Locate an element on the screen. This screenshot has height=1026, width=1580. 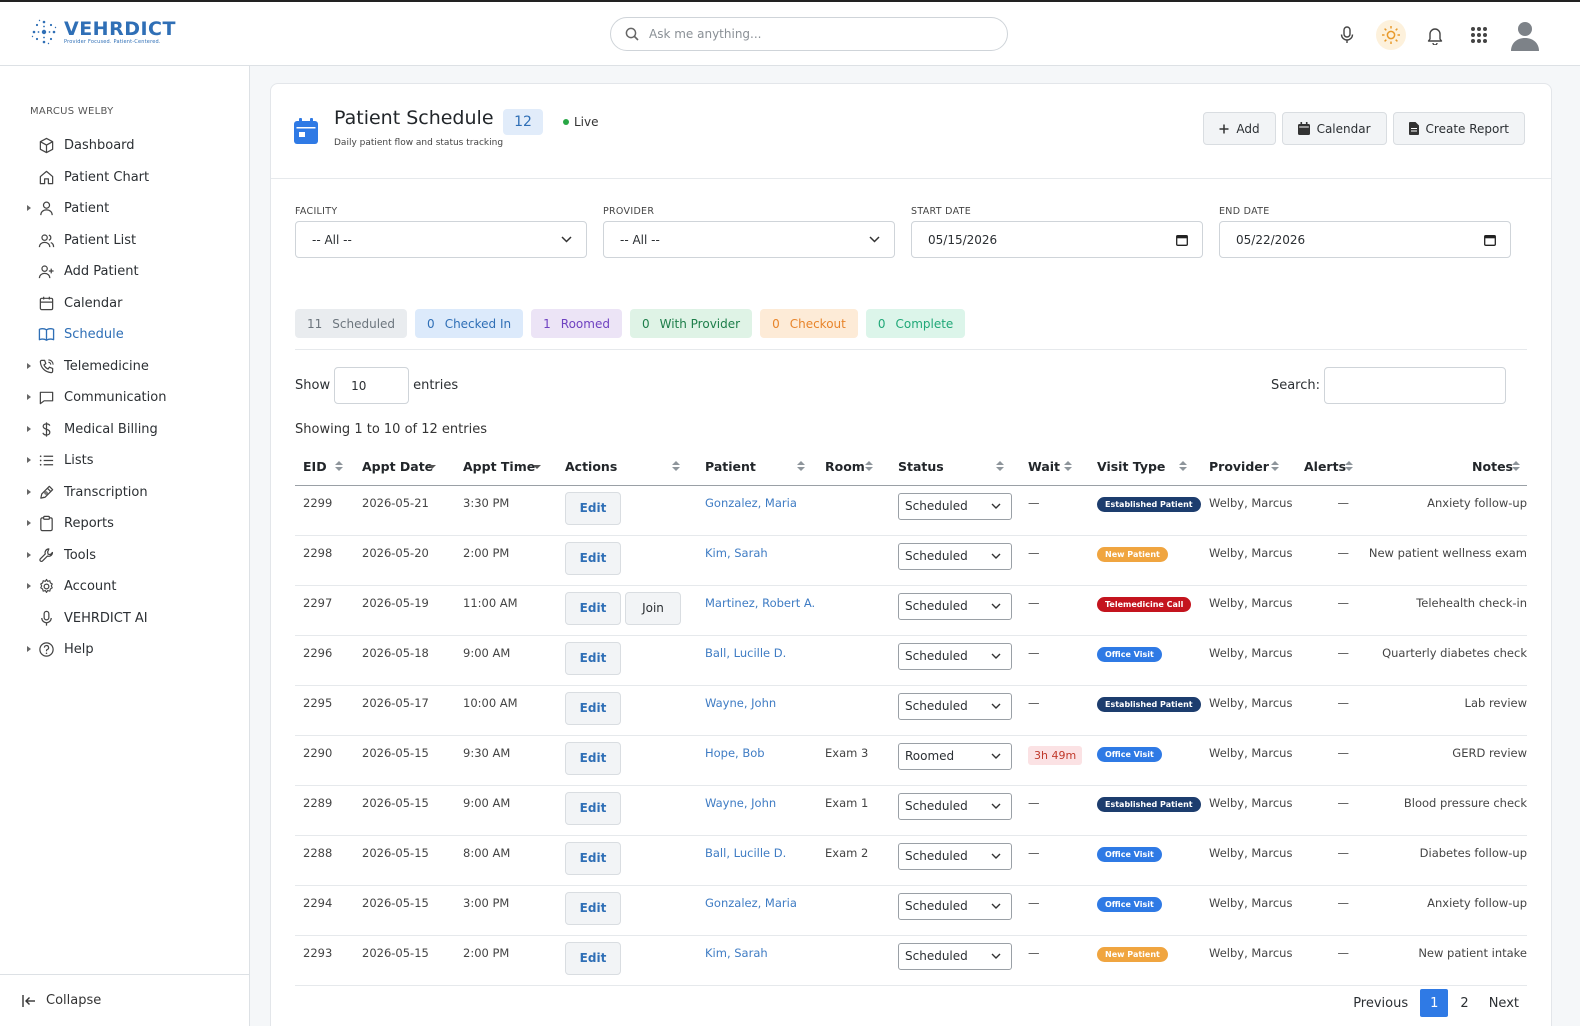
start-date-input: 05/15/2026 is located at coordinates (1057, 239).